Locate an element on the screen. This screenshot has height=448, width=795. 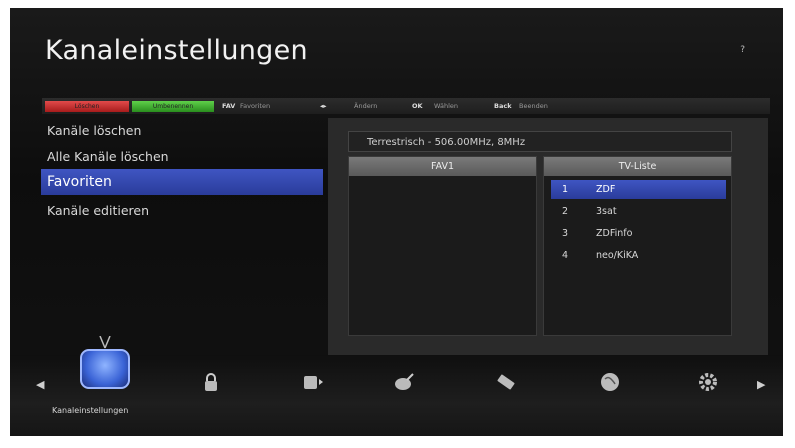
dock-right-arrow-icon: ▶ is located at coordinates (761, 384).